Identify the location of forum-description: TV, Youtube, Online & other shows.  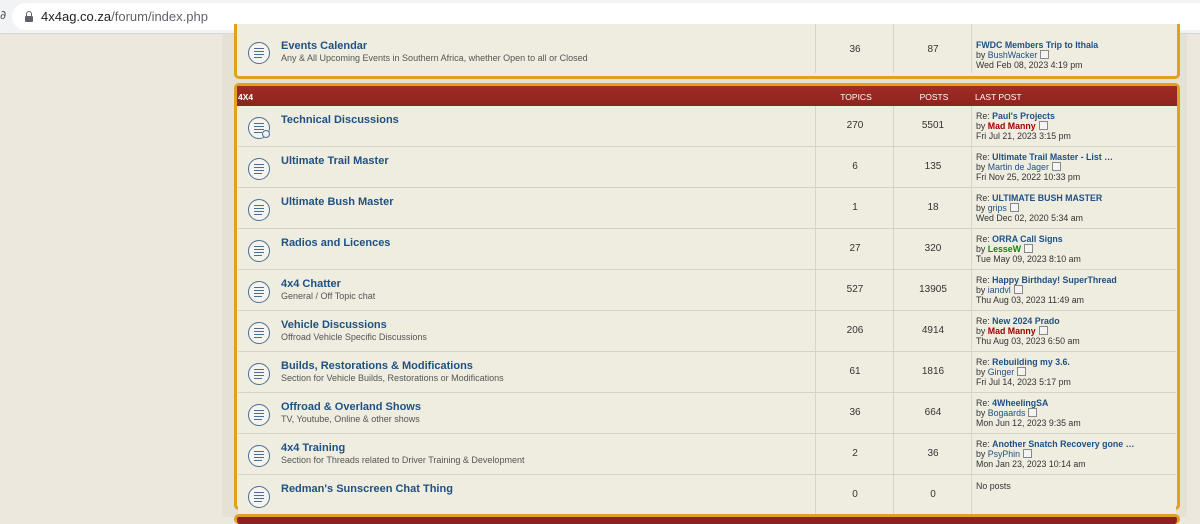
(350, 419).